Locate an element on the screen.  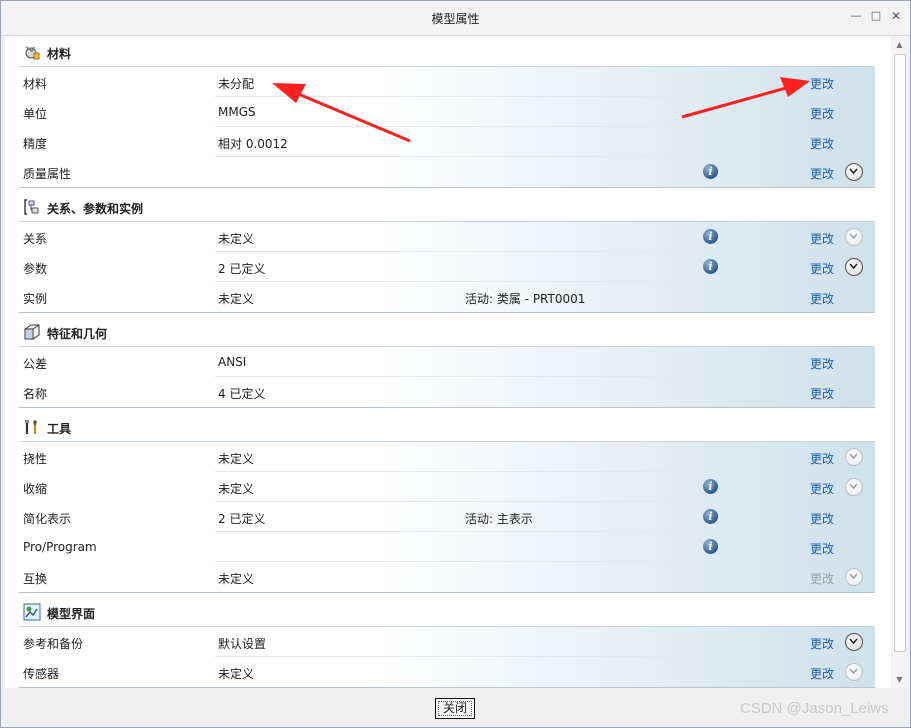
close-icon: ✕ is located at coordinates (896, 16).